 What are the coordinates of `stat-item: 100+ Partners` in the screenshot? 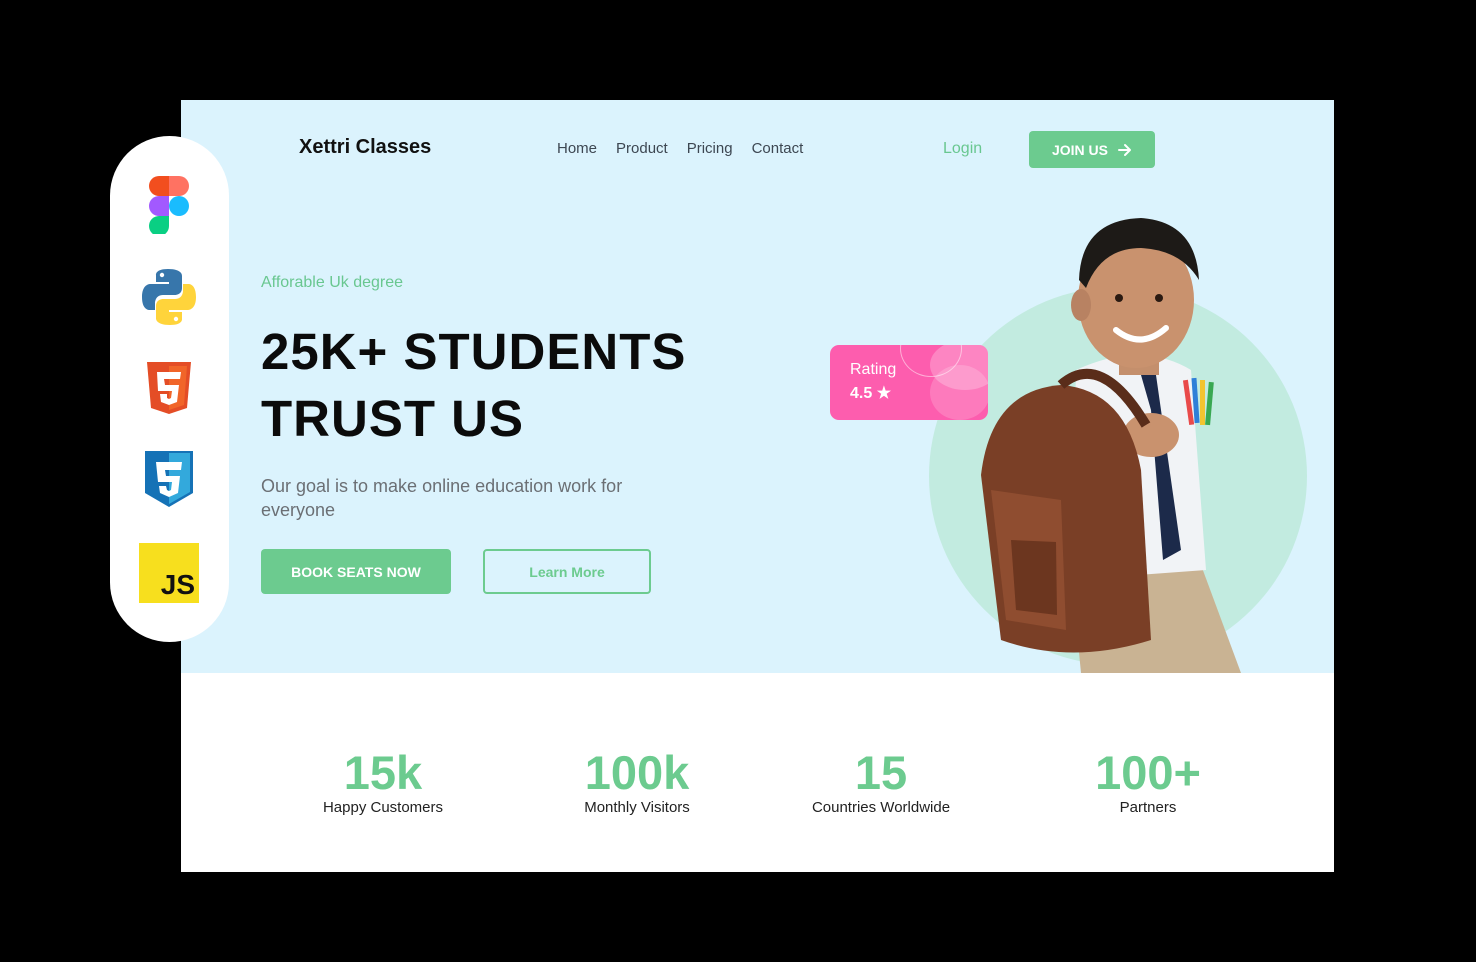 It's located at (1148, 780).